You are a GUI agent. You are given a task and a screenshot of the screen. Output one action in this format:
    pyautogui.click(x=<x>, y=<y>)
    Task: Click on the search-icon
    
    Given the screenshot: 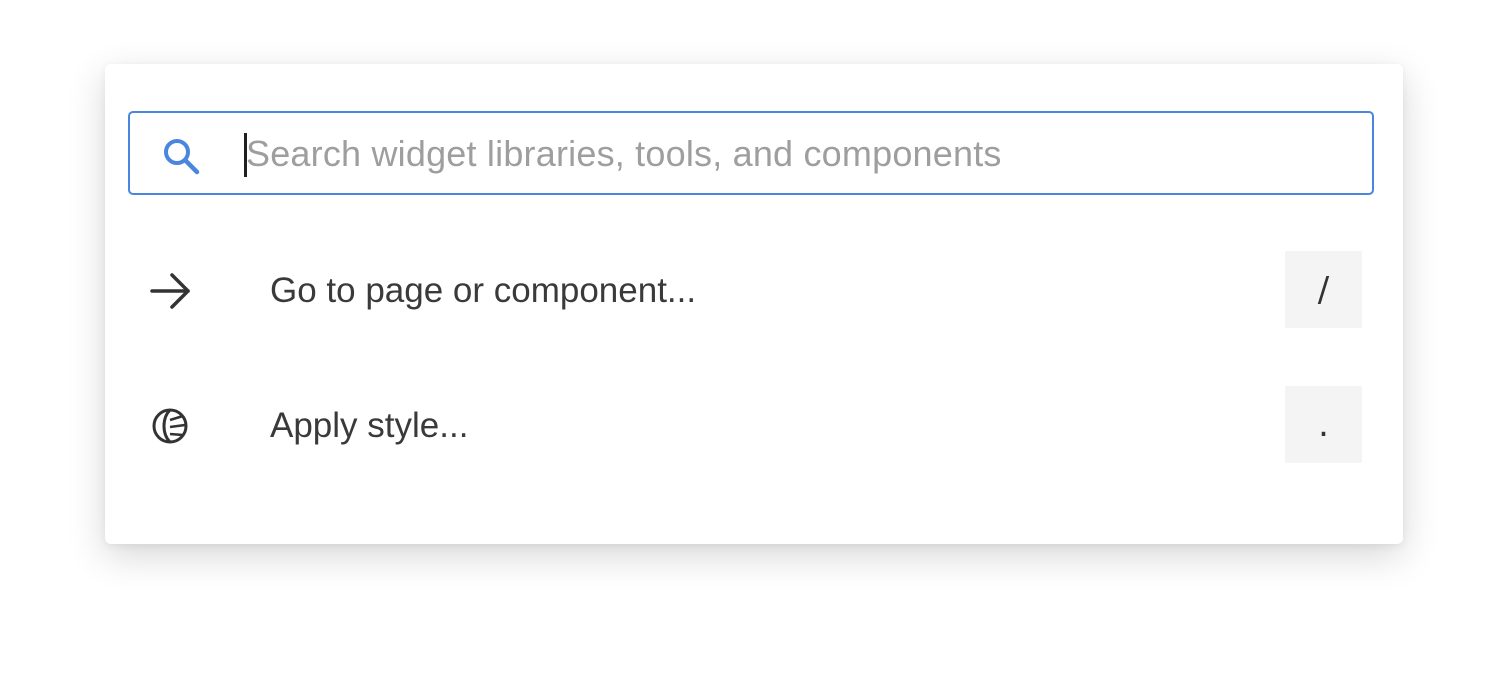 What is the action you would take?
    pyautogui.click(x=182, y=157)
    